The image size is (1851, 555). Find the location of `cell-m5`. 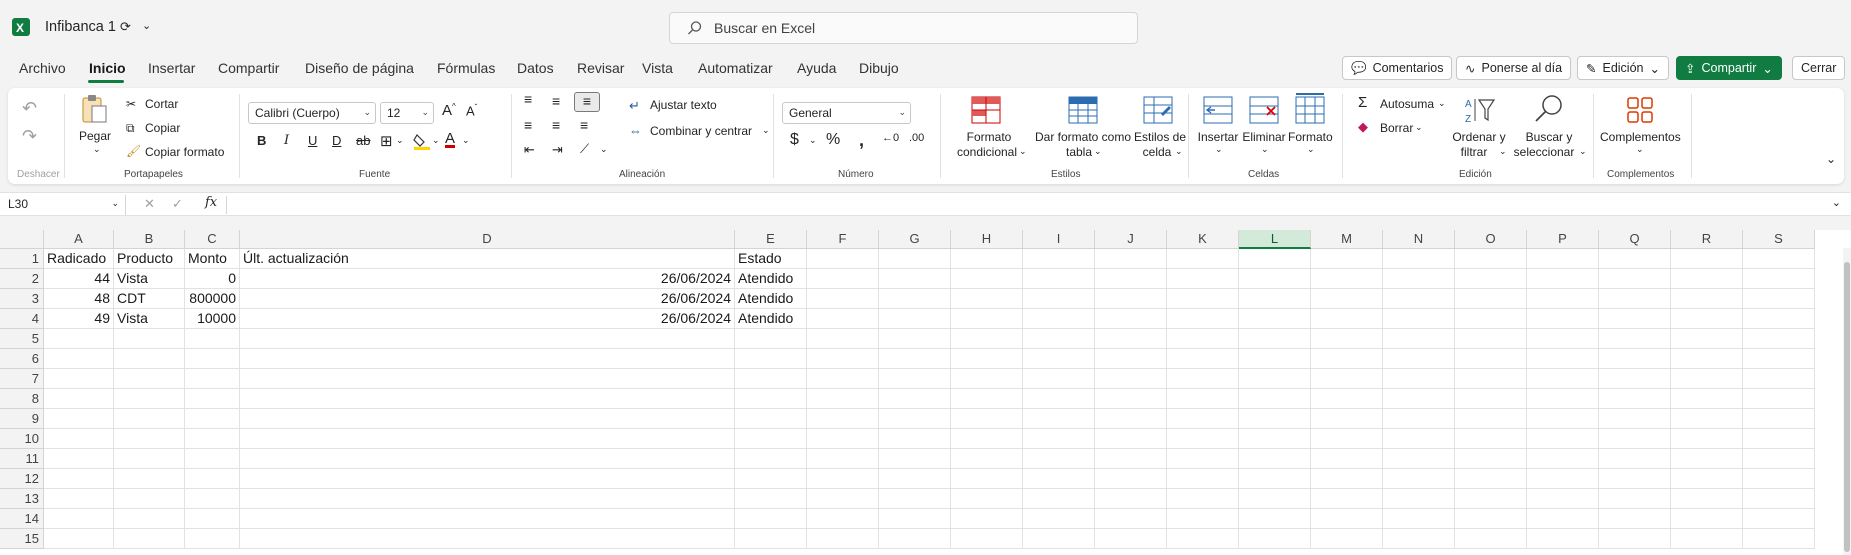

cell-m5 is located at coordinates (1347, 339).